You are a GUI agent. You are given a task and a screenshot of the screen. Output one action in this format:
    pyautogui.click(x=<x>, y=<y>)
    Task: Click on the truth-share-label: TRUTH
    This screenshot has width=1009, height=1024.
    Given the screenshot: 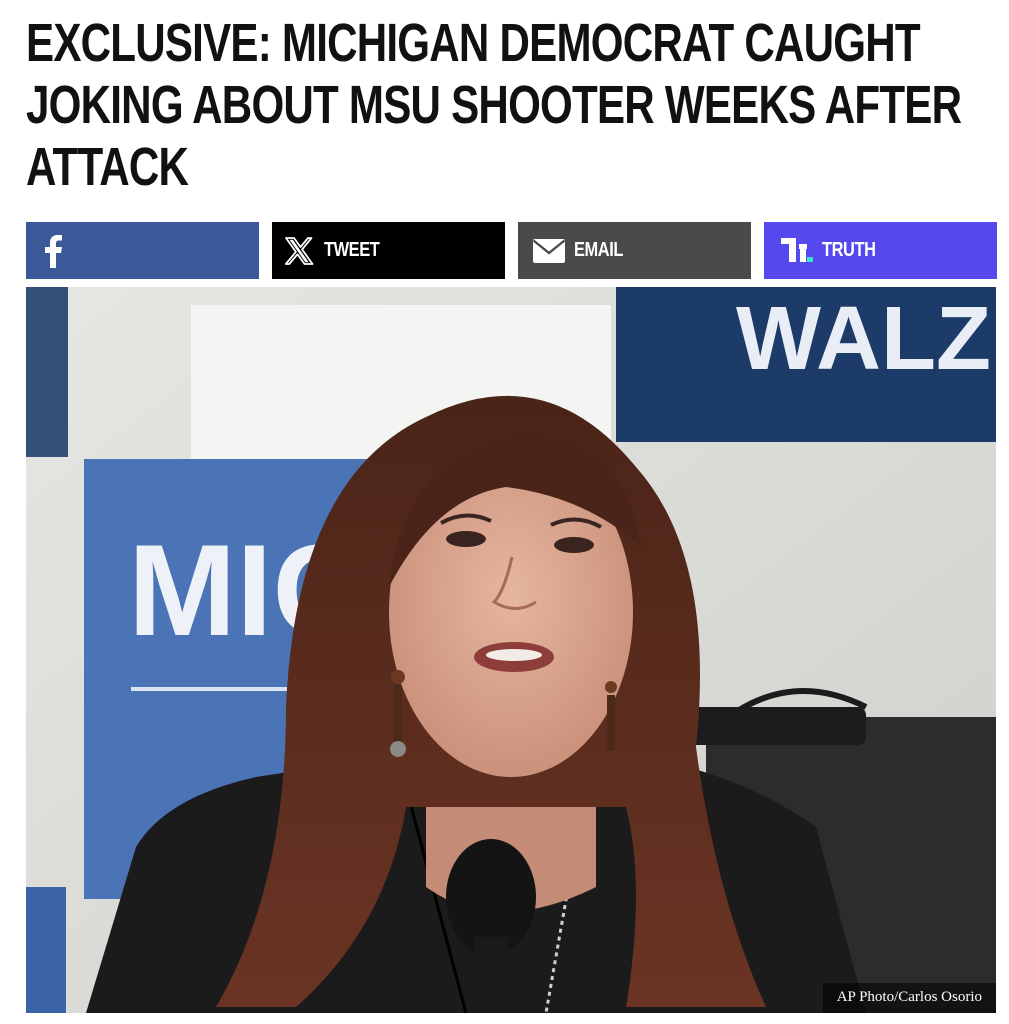 What is the action you would take?
    pyautogui.click(x=849, y=250)
    